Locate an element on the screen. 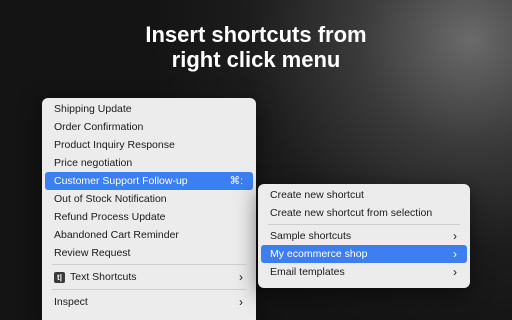 This screenshot has height=320, width=512. menu-item-label: Sample shortcuts is located at coordinates (311, 236).